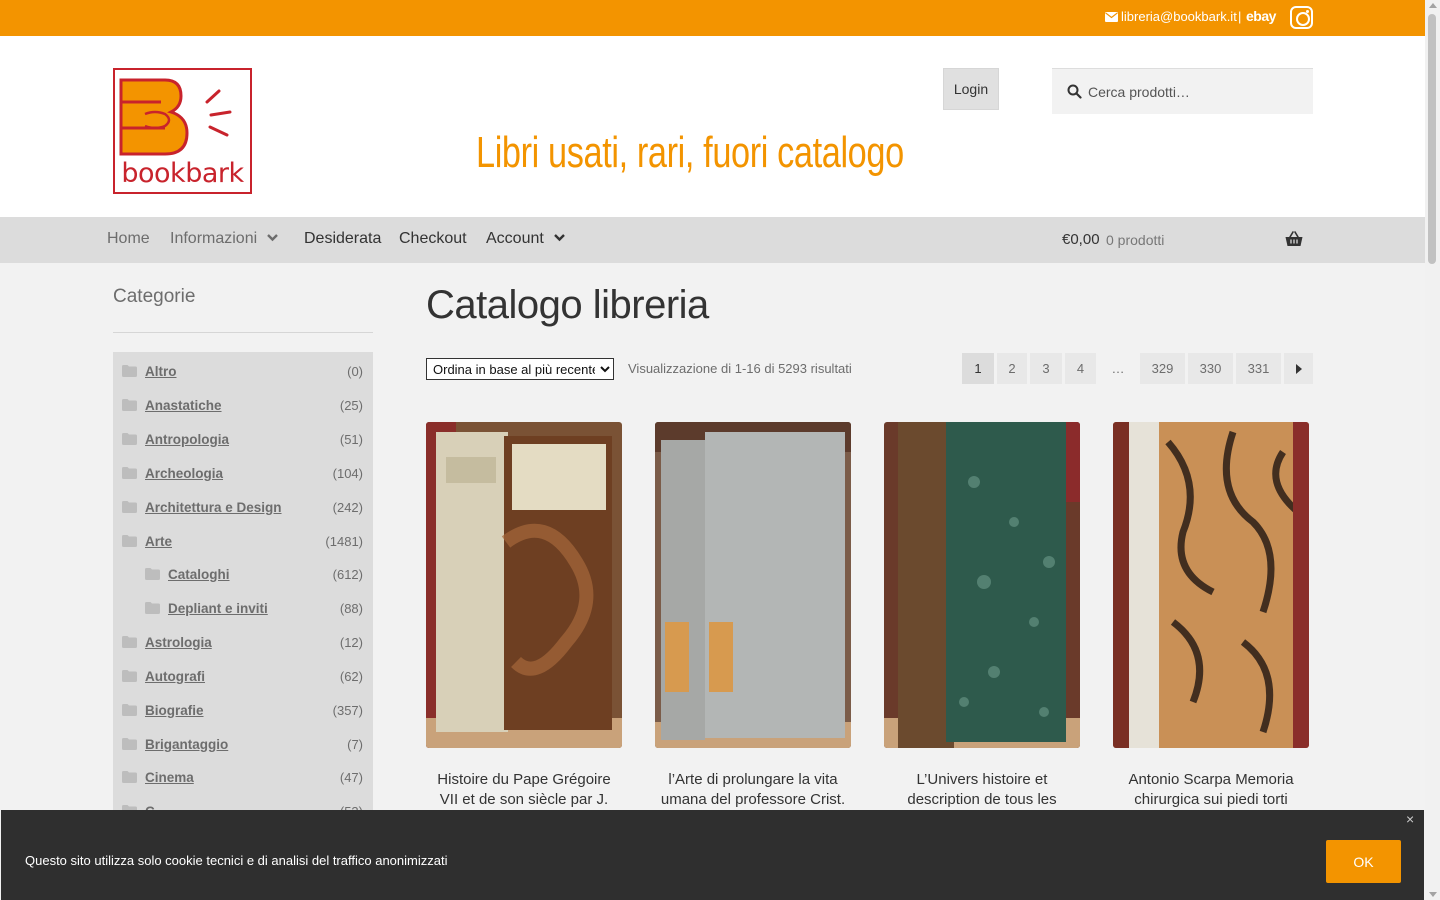 Image resolution: width=1440 pixels, height=900 pixels. Describe the element at coordinates (154, 296) in the screenshot. I see `sidebar-title: Categorie` at that location.